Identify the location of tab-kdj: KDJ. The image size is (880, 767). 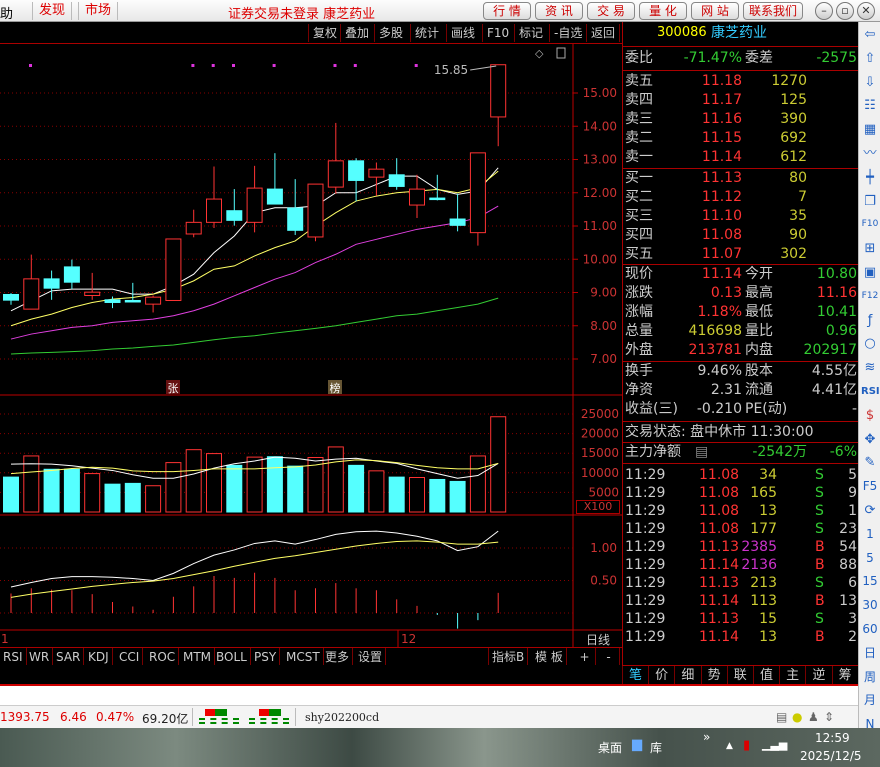
(99, 657).